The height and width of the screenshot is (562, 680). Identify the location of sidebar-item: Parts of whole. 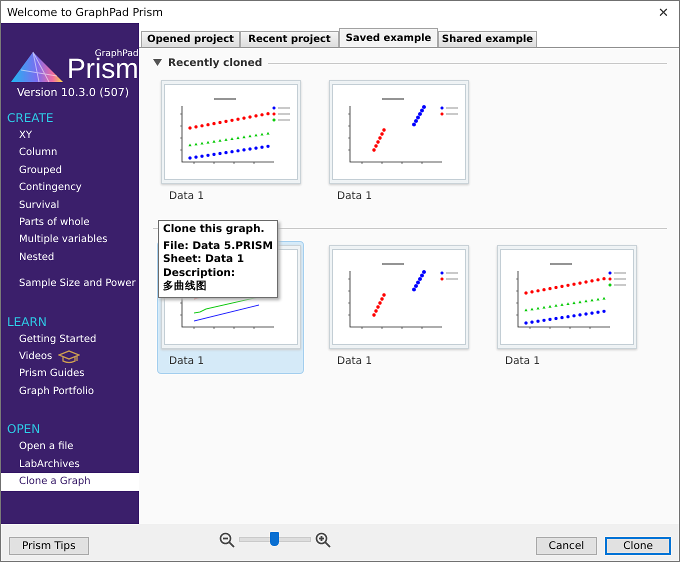
(70, 223).